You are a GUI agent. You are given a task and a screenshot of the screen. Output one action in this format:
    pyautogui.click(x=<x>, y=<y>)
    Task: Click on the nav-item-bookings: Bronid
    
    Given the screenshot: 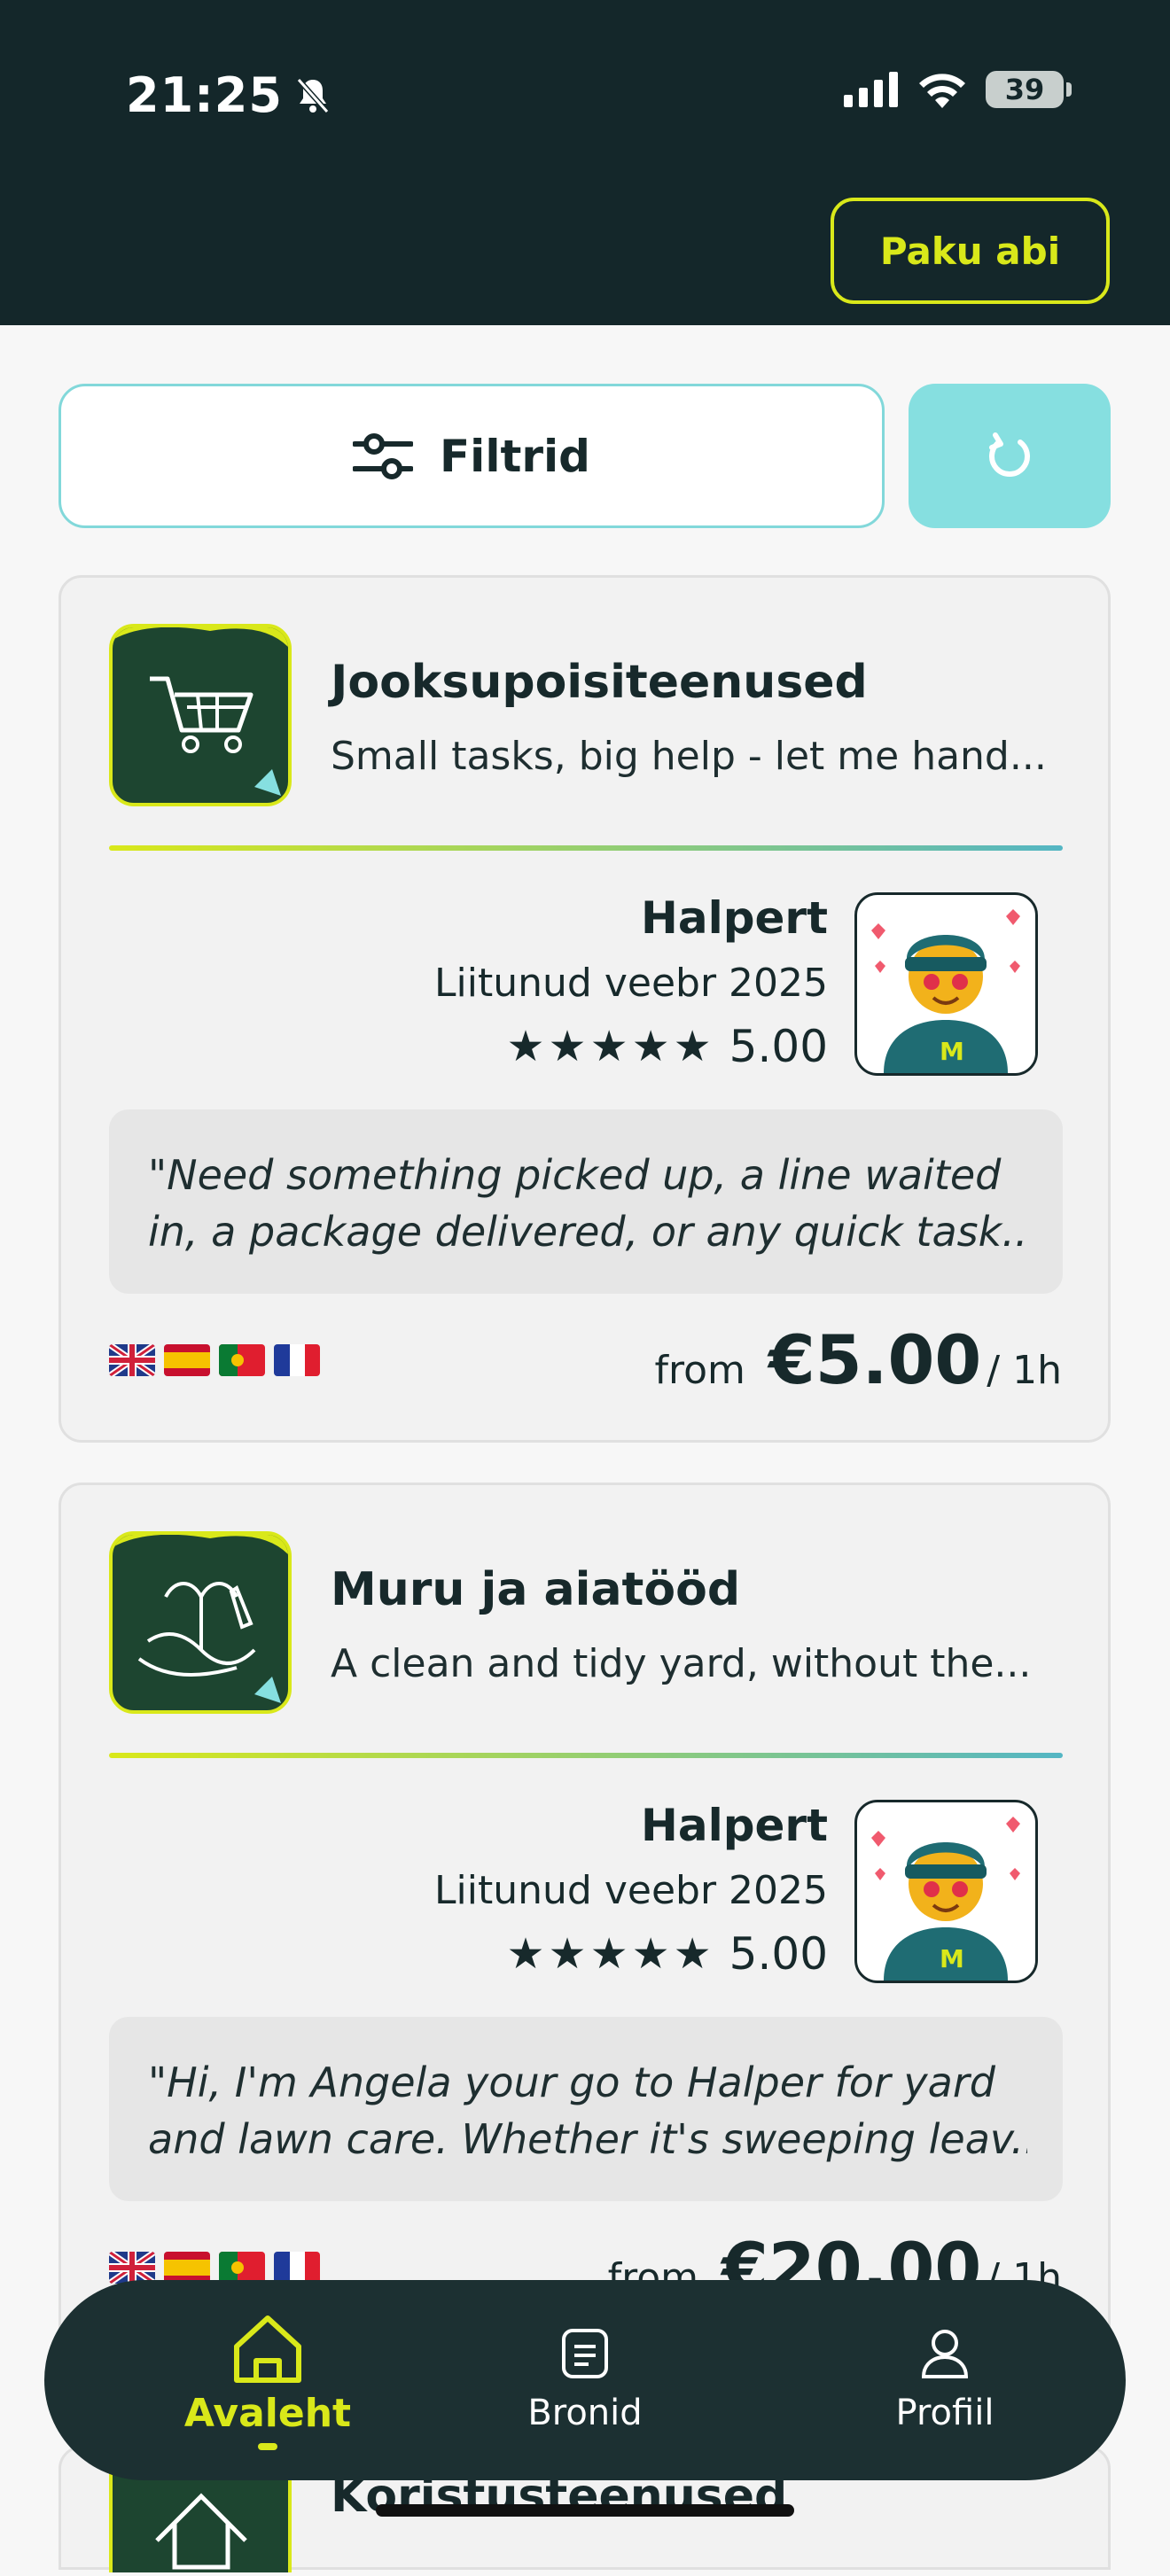 What is the action you would take?
    pyautogui.click(x=585, y=2380)
    